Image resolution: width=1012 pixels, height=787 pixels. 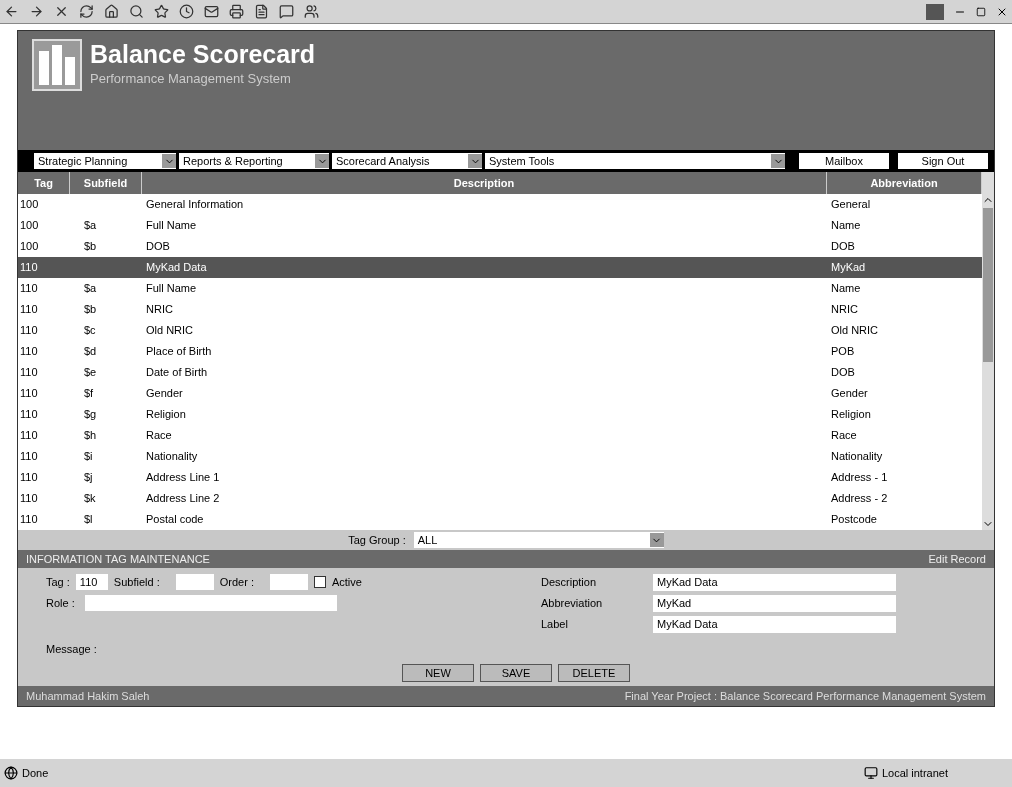 I want to click on table-cell-text: $g, so click(x=90, y=415).